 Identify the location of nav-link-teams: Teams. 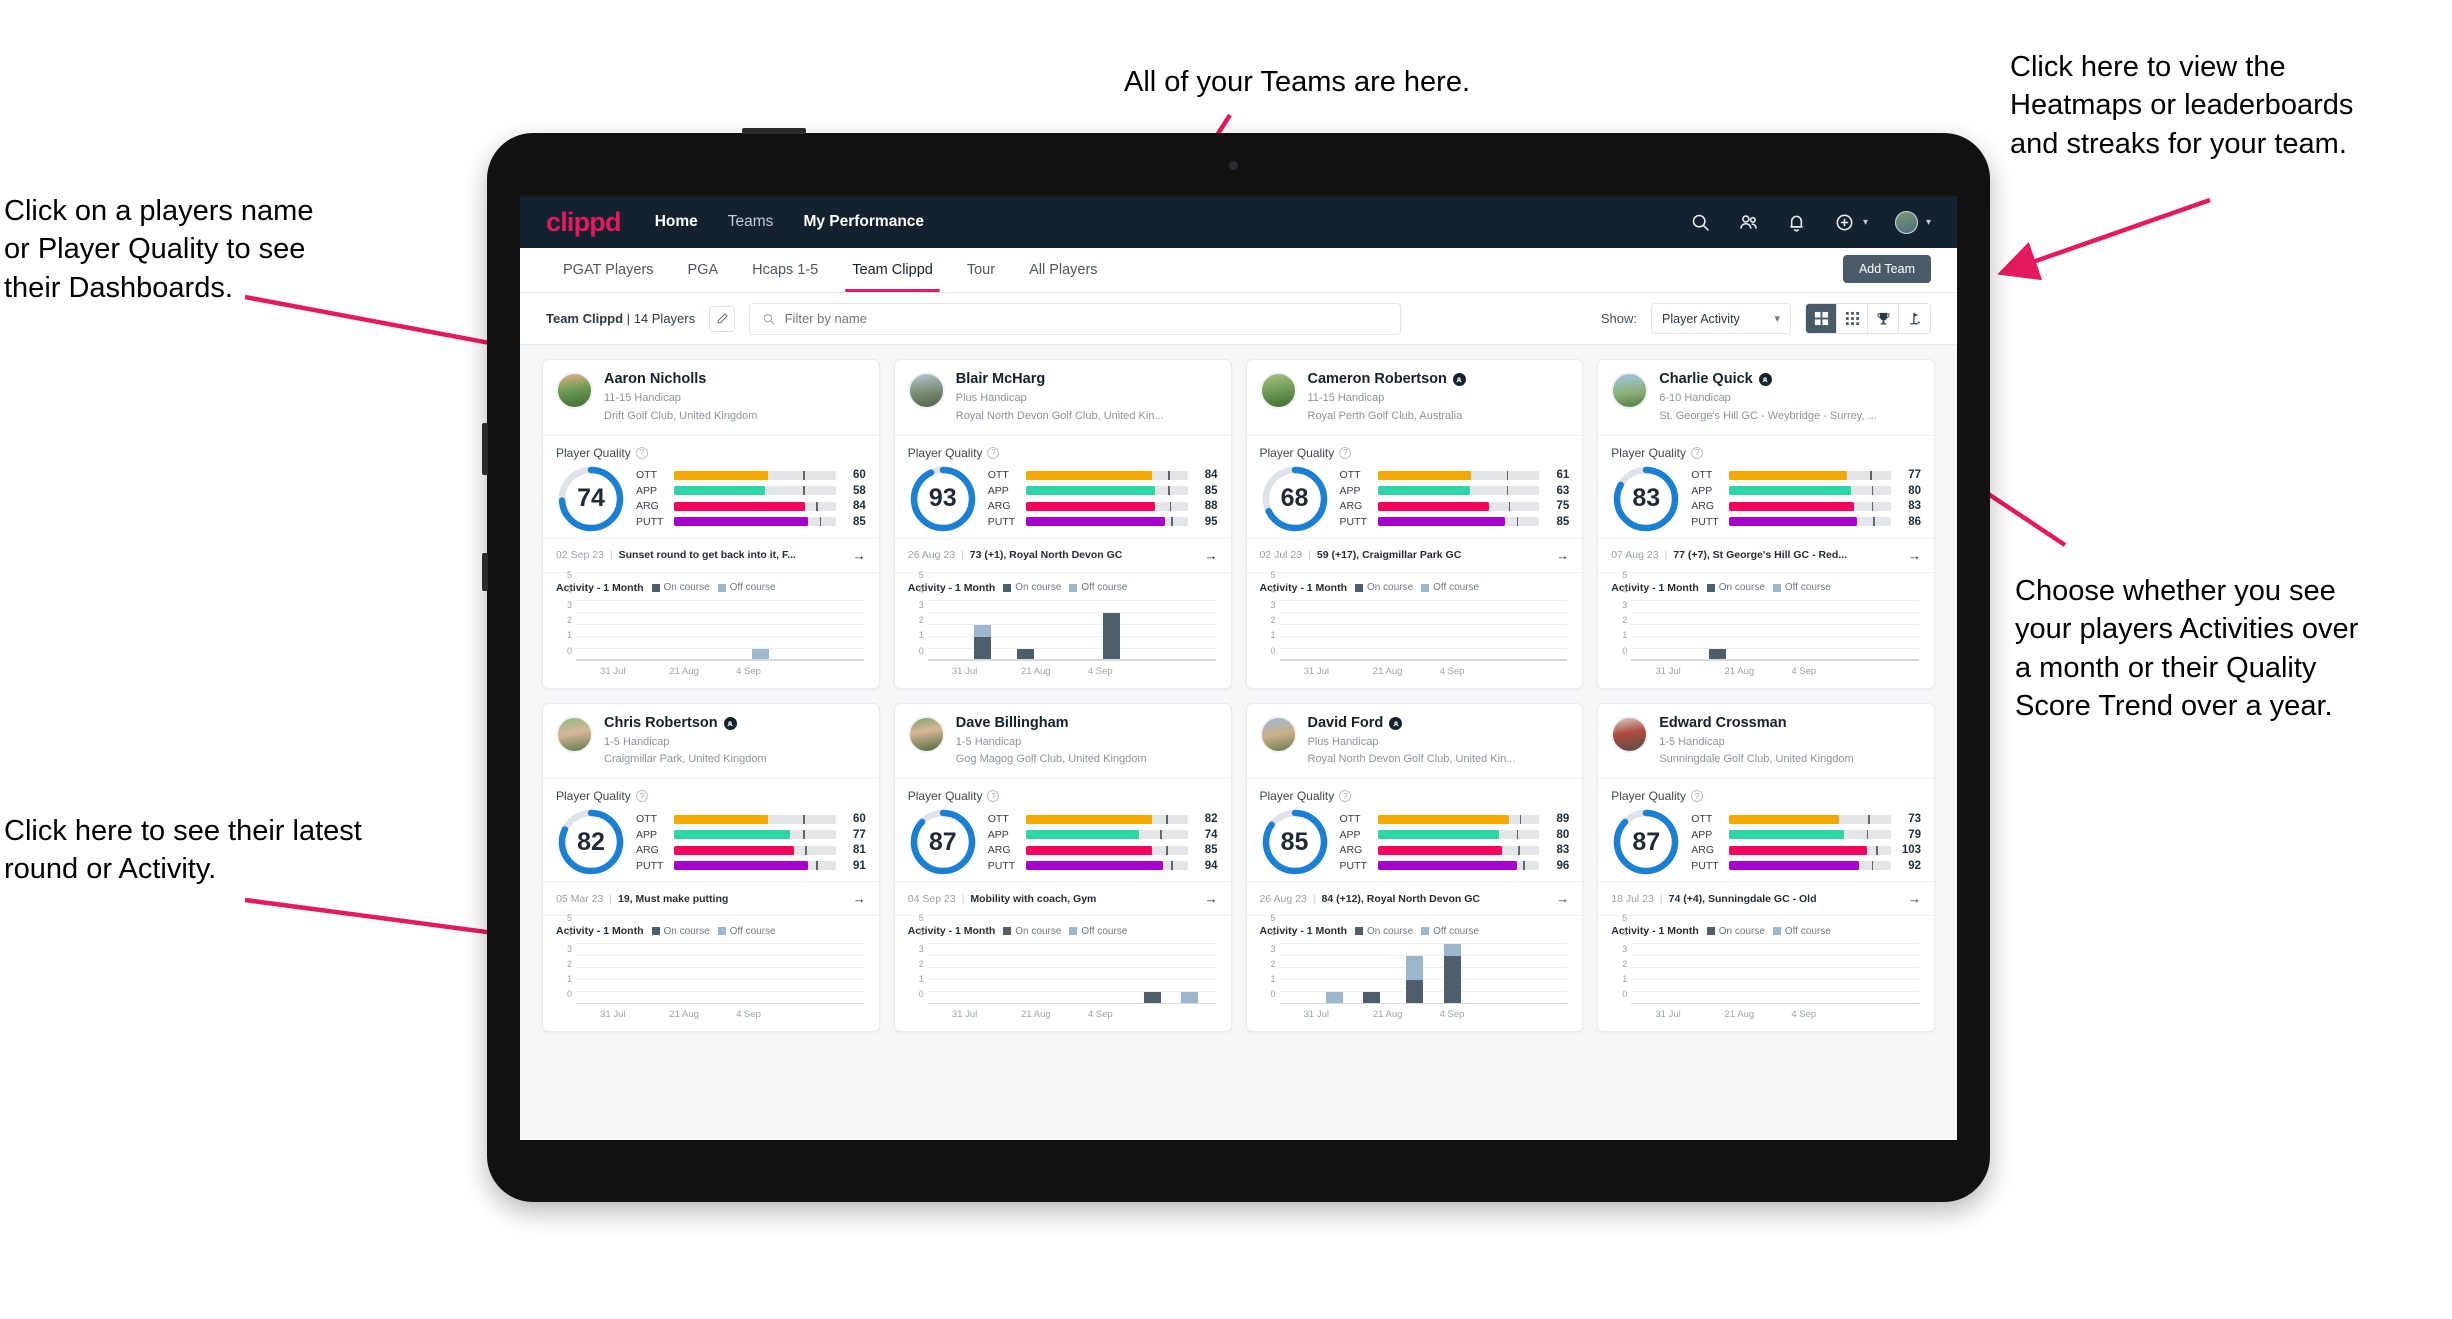
(751, 222).